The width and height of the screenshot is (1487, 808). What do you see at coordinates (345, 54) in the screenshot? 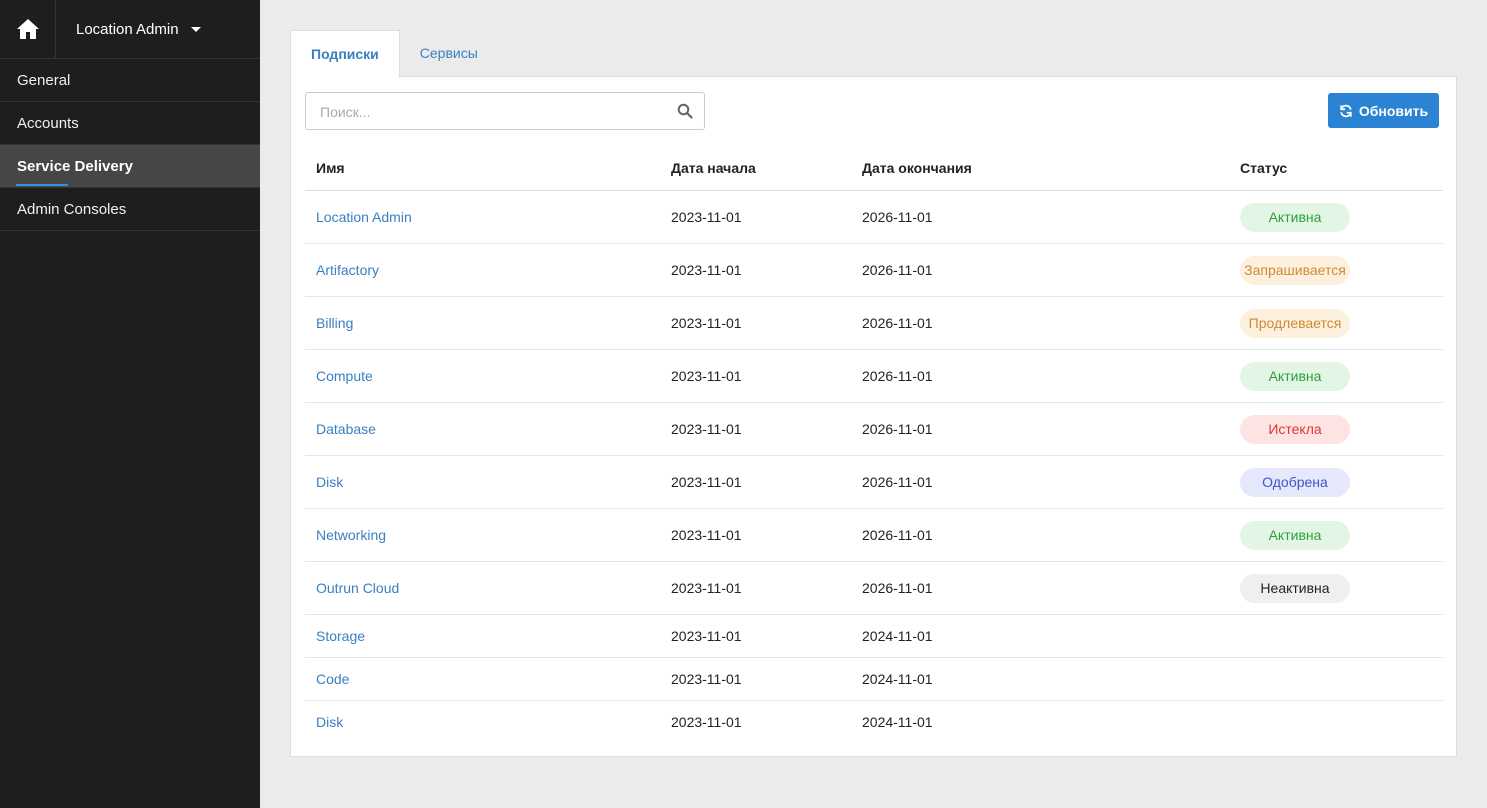
I see `tab-subscriptions: Подписки` at bounding box center [345, 54].